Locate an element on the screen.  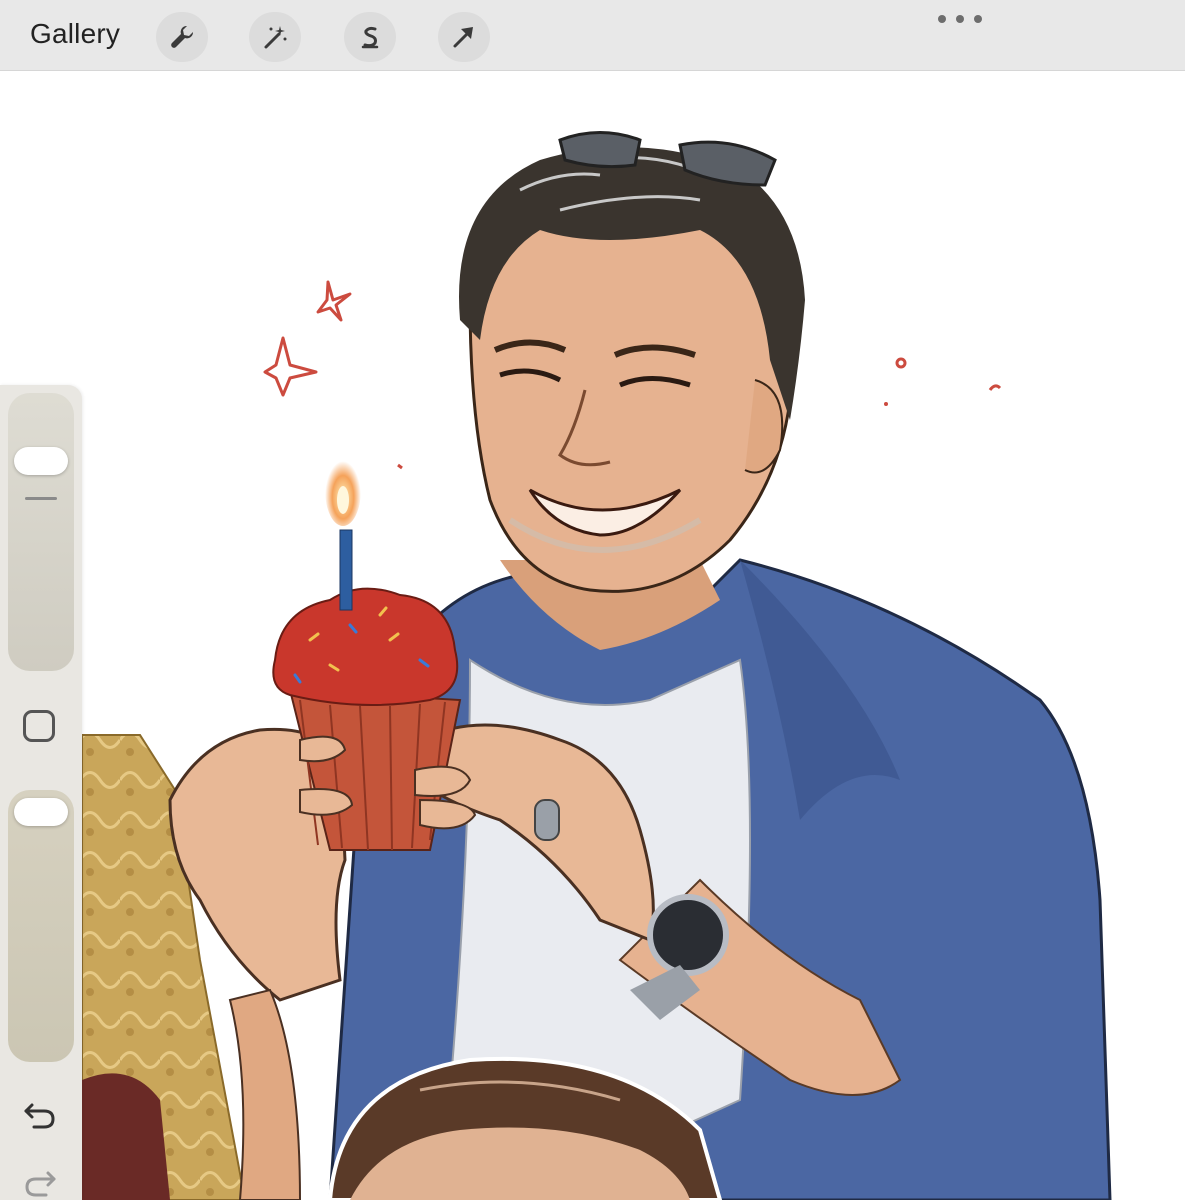
top-toolbar: Gallery is located at coordinates (592, 35).